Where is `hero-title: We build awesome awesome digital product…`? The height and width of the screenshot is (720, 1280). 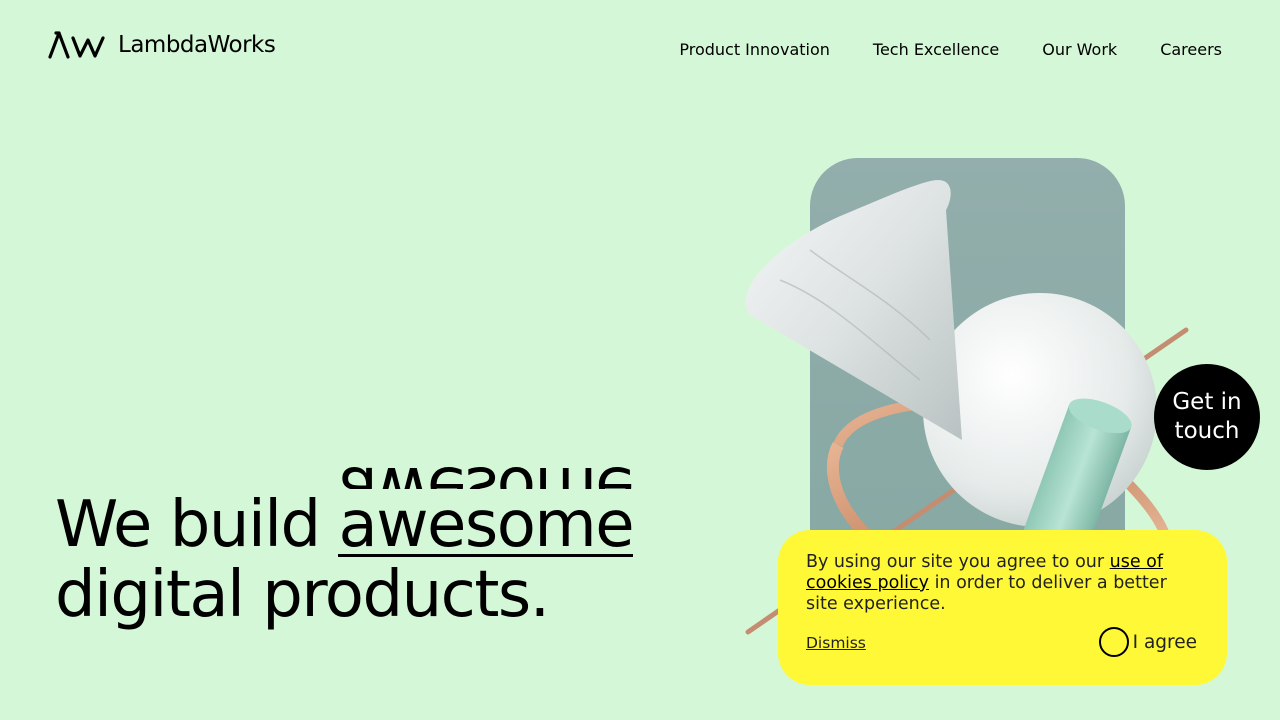
hero-title: We build awesome awesome digital product… is located at coordinates (345, 560).